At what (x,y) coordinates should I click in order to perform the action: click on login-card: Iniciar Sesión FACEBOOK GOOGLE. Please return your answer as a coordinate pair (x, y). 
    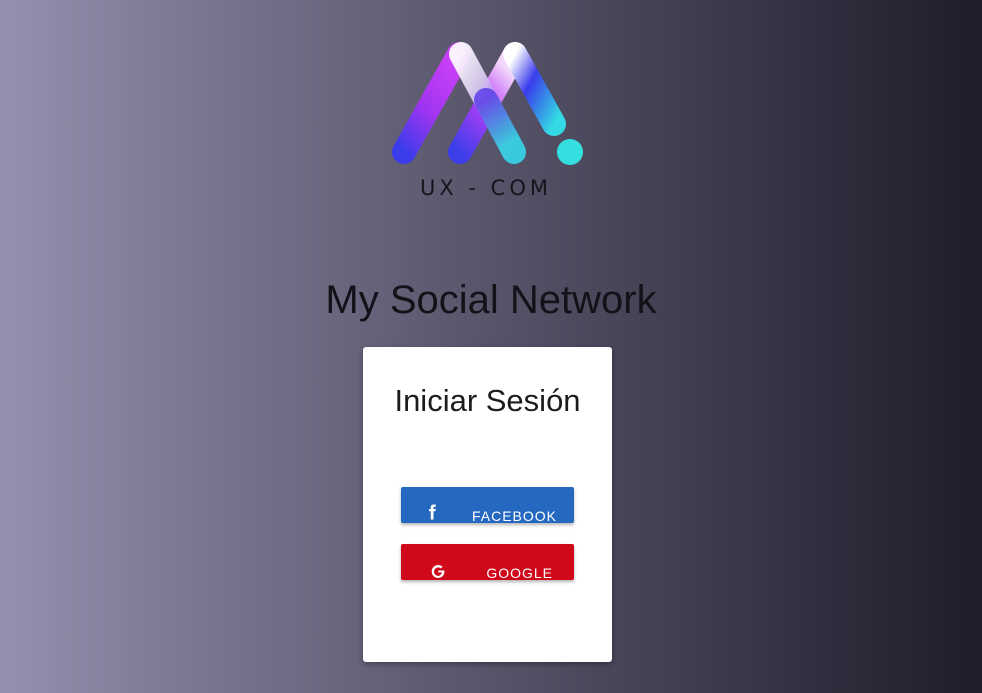
    Looking at the image, I should click on (487, 504).